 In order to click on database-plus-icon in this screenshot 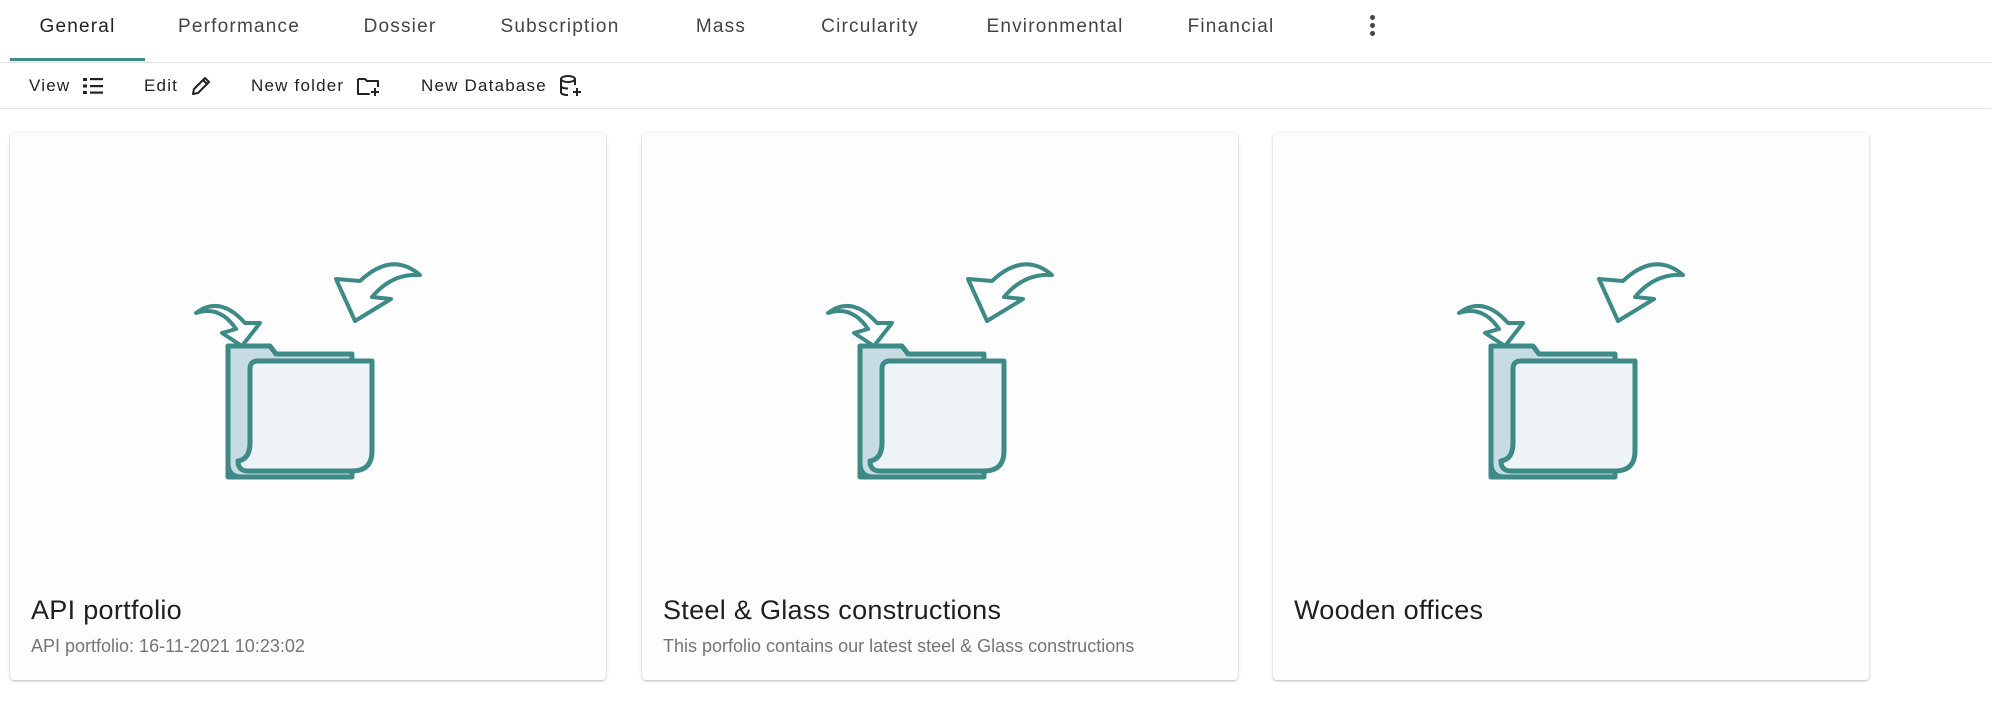, I will do `click(570, 85)`.